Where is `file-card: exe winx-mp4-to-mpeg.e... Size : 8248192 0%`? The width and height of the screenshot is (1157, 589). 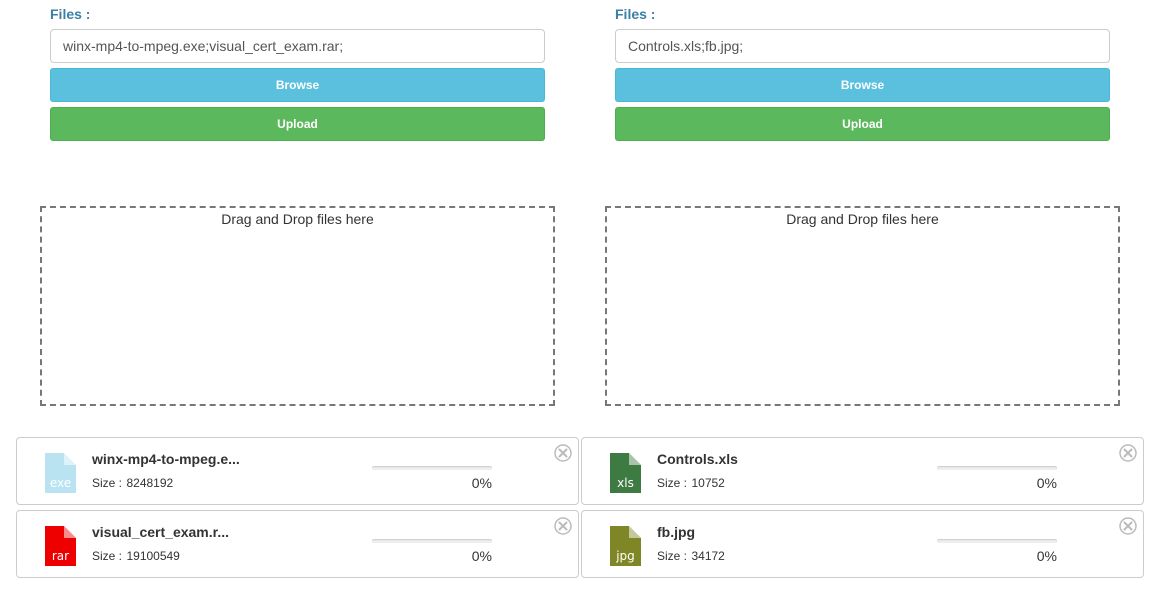 file-card: exe winx-mp4-to-mpeg.e... Size : 8248192 0% is located at coordinates (297, 471).